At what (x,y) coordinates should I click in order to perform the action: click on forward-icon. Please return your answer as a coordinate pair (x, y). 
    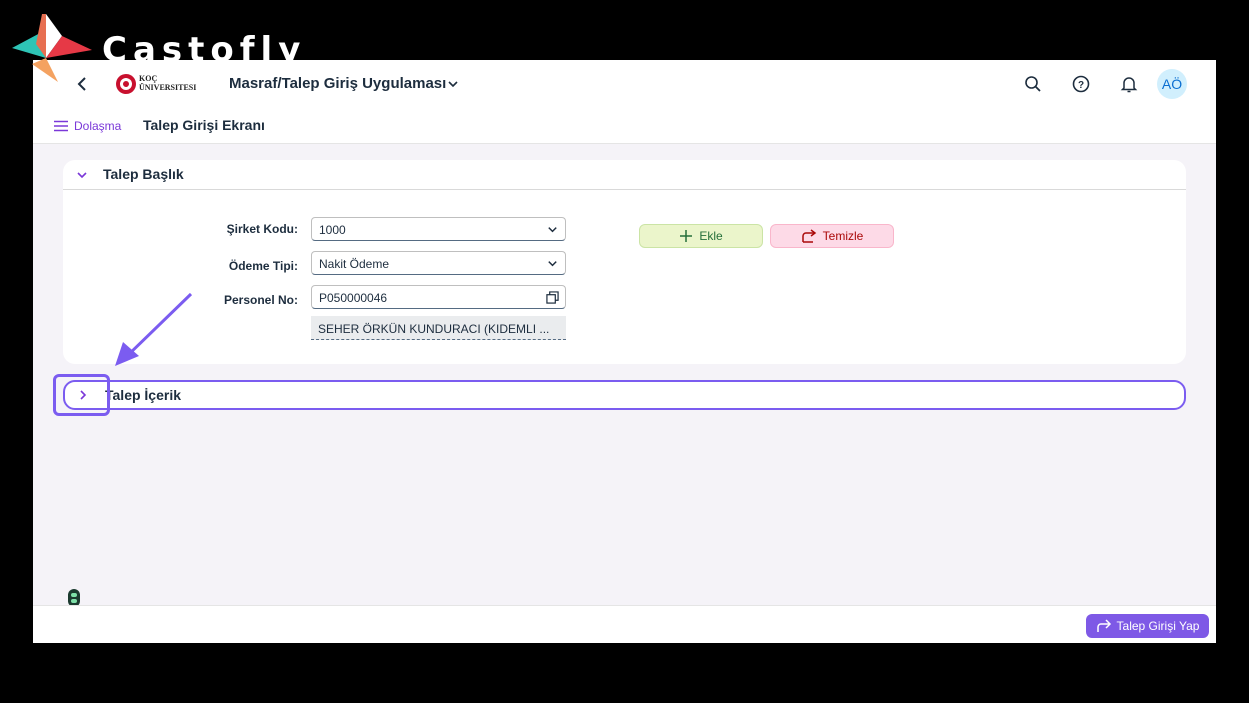
    Looking at the image, I should click on (1103, 625).